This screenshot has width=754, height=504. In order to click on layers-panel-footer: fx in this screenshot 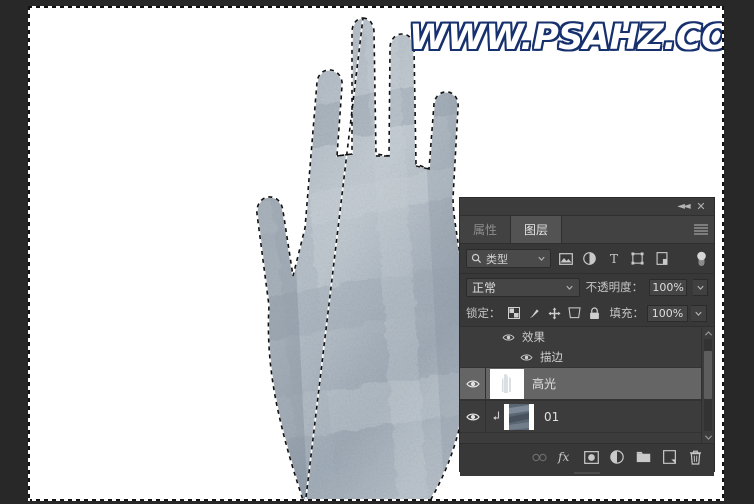, I will do `click(587, 456)`.